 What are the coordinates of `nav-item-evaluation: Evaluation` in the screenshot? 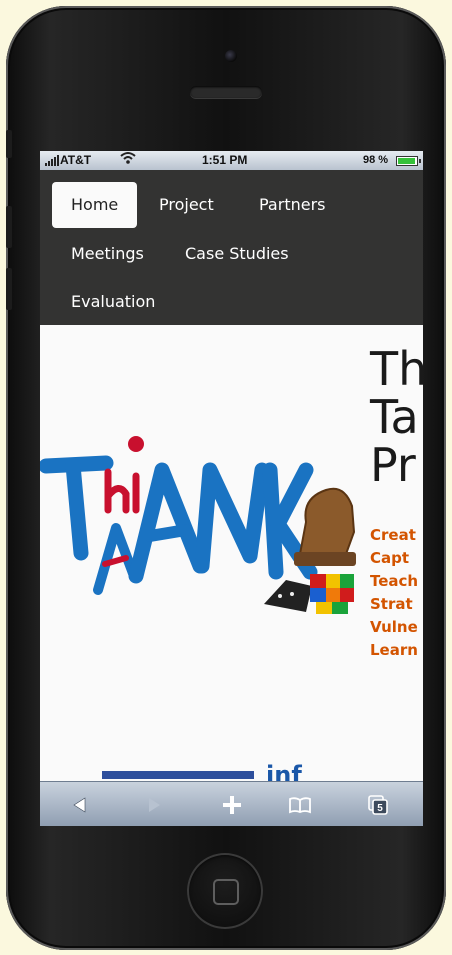 It's located at (113, 302).